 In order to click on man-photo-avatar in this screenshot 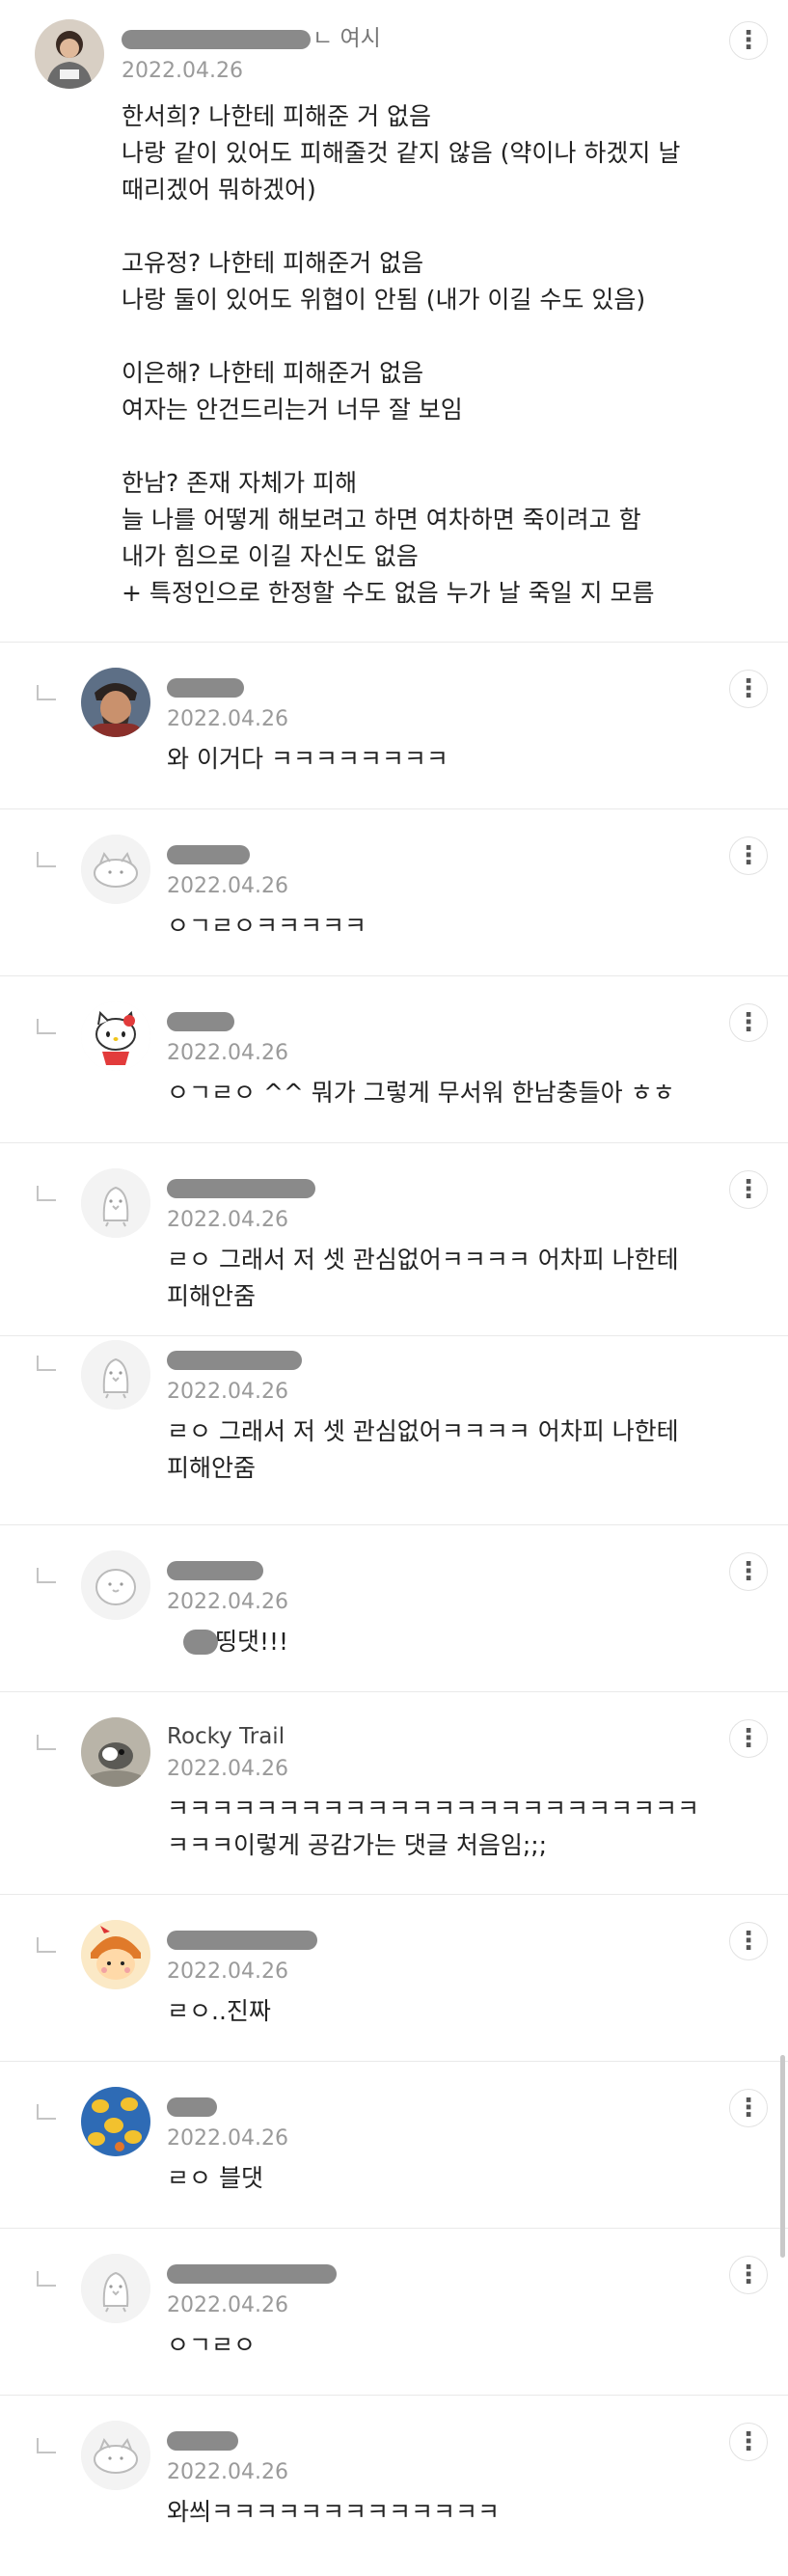, I will do `click(115, 702)`.